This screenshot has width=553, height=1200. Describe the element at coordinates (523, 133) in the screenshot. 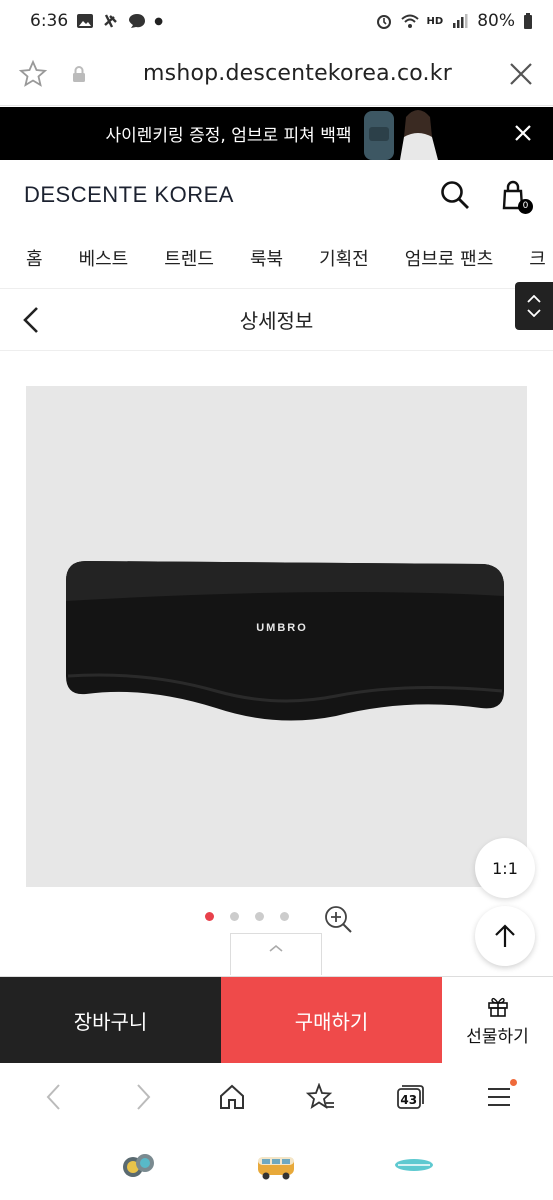

I see `promo-close-icon` at that location.